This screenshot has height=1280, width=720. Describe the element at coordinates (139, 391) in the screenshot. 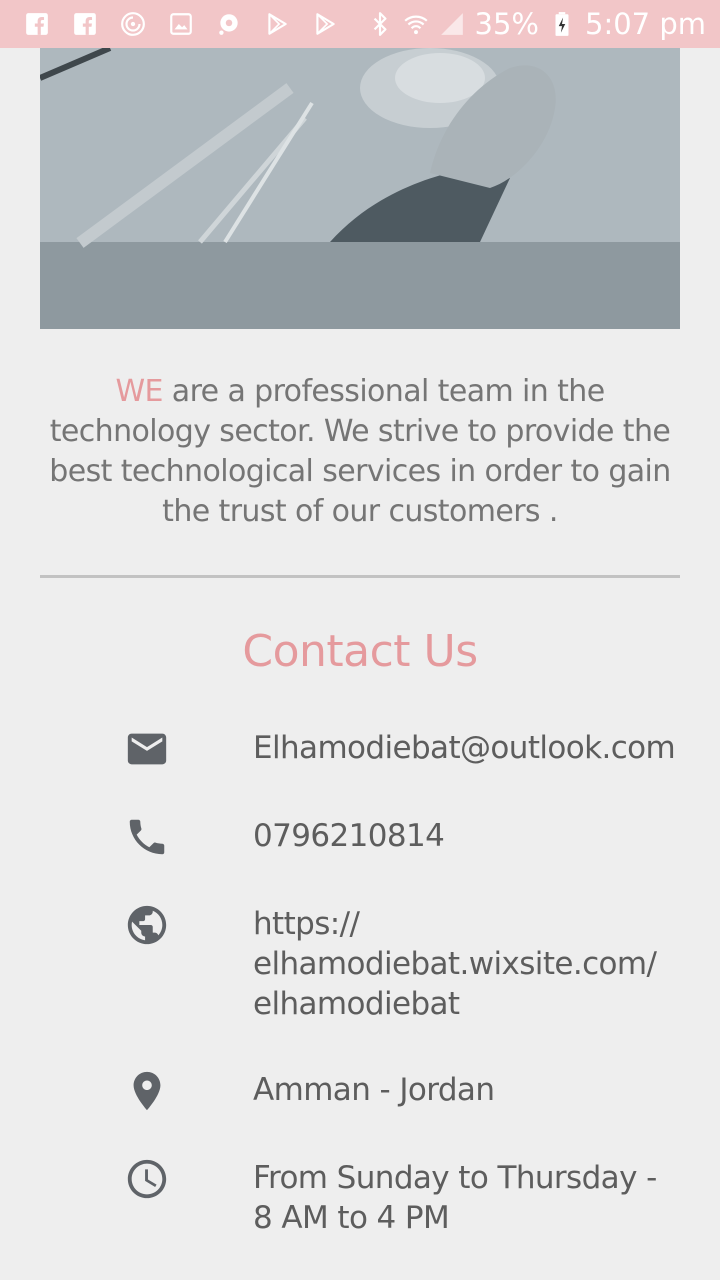

I see `about-highlight: WE` at that location.